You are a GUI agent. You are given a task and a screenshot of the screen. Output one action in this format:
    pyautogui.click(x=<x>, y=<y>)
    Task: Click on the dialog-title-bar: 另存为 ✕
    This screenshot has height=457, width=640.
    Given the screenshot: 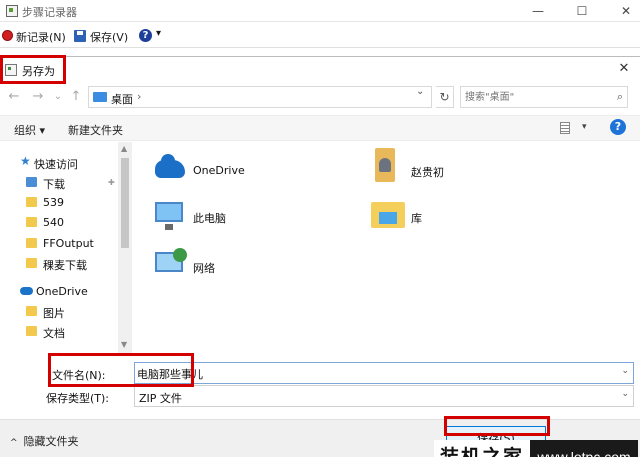 What is the action you would take?
    pyautogui.click(x=320, y=70)
    